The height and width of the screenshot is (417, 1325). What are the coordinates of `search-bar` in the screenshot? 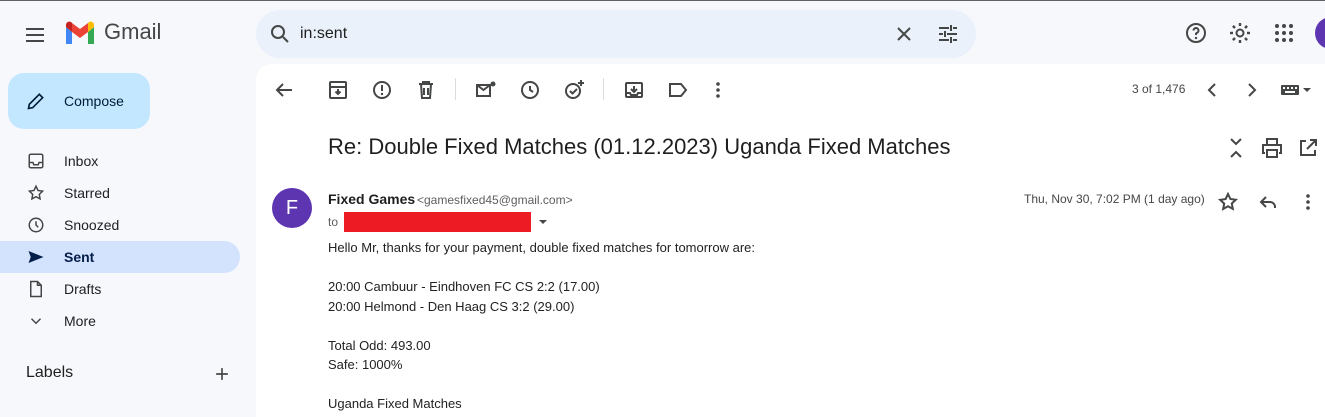 It's located at (616, 34).